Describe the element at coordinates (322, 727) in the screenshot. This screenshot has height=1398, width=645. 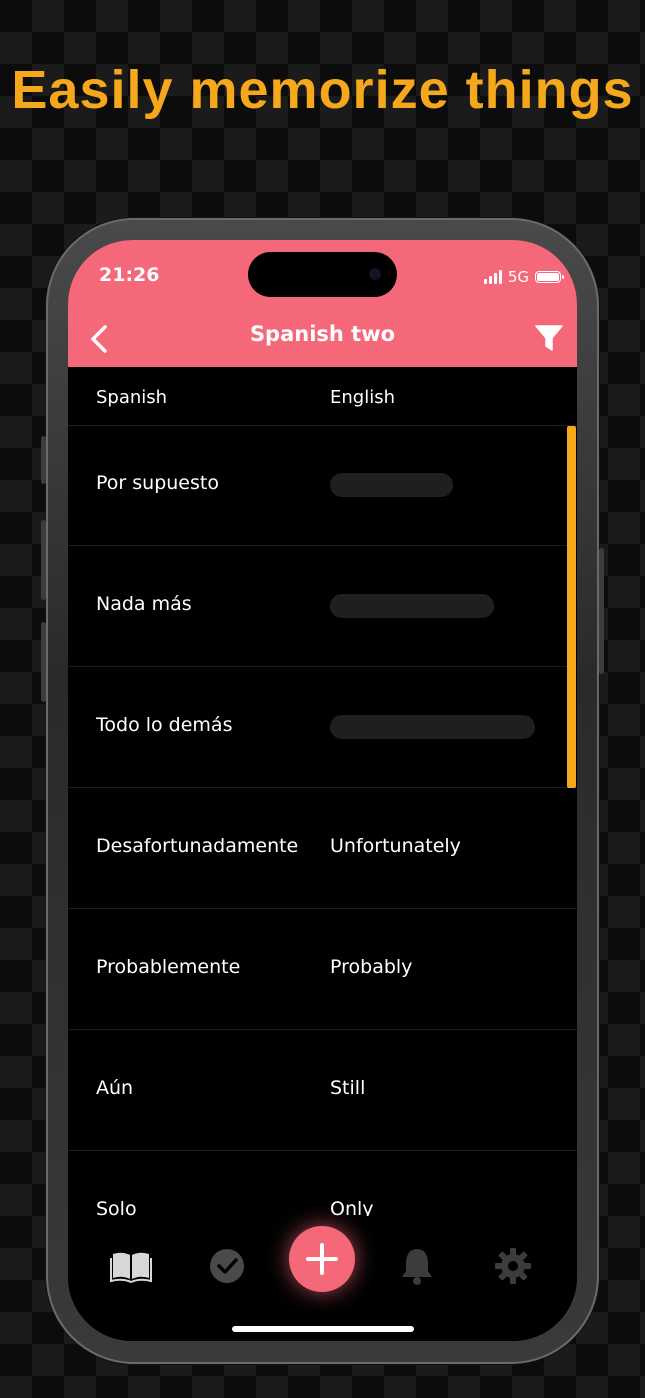
I see `word-row: Todo lo demás` at that location.